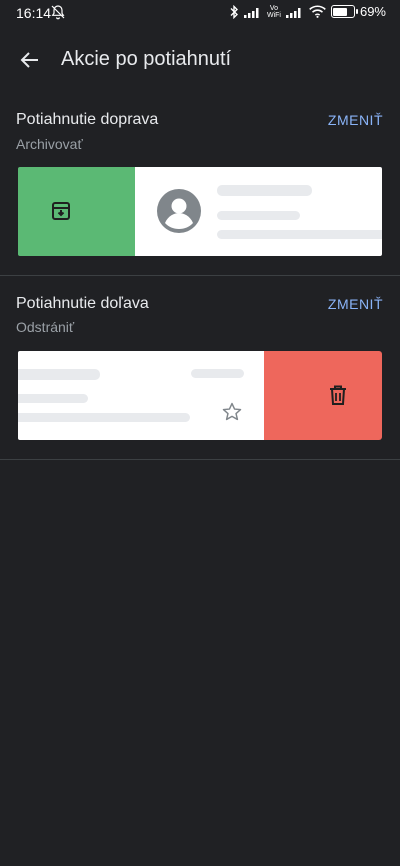  What do you see at coordinates (355, 304) in the screenshot?
I see `swipe-left-change-button: ZMENIŤ` at bounding box center [355, 304].